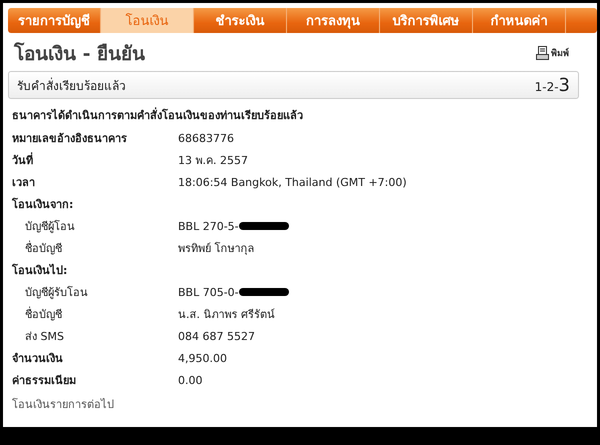 The height and width of the screenshot is (445, 600). I want to click on nav-tab: บริการพิเศษ, so click(426, 20).